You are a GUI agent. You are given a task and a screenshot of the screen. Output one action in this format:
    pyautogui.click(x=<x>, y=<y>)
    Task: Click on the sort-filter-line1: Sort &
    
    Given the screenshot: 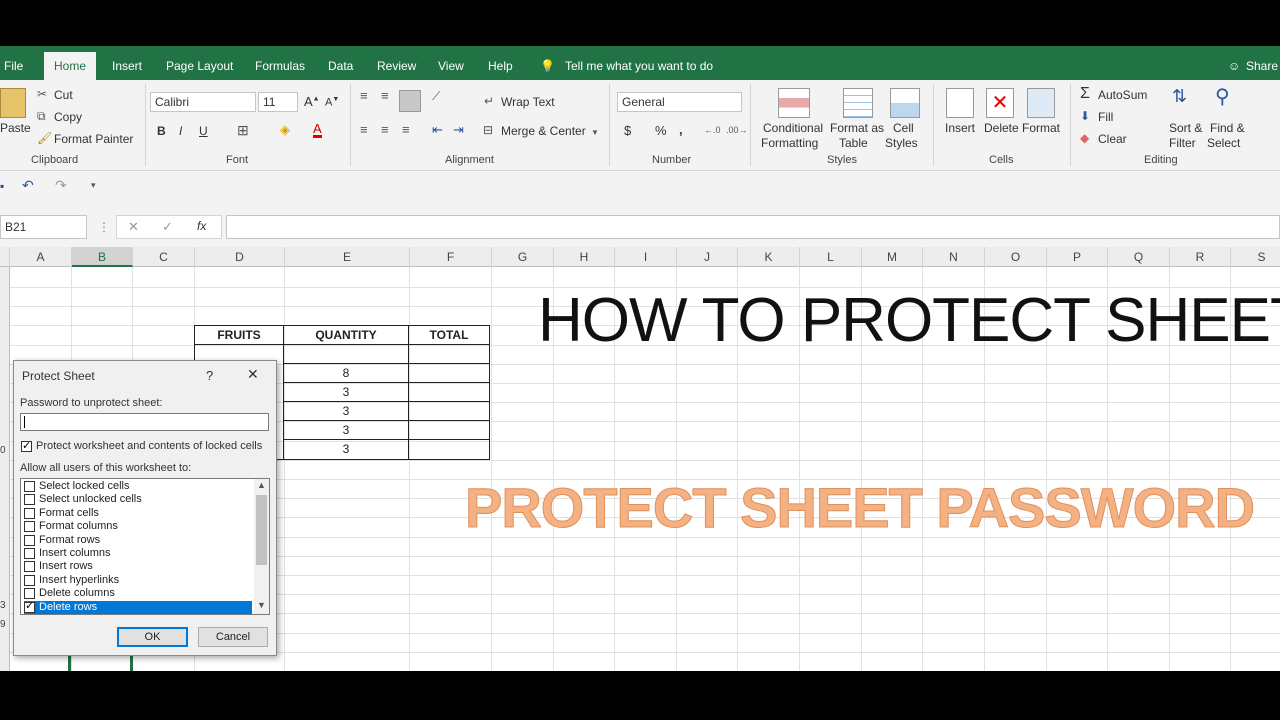 What is the action you would take?
    pyautogui.click(x=1185, y=128)
    